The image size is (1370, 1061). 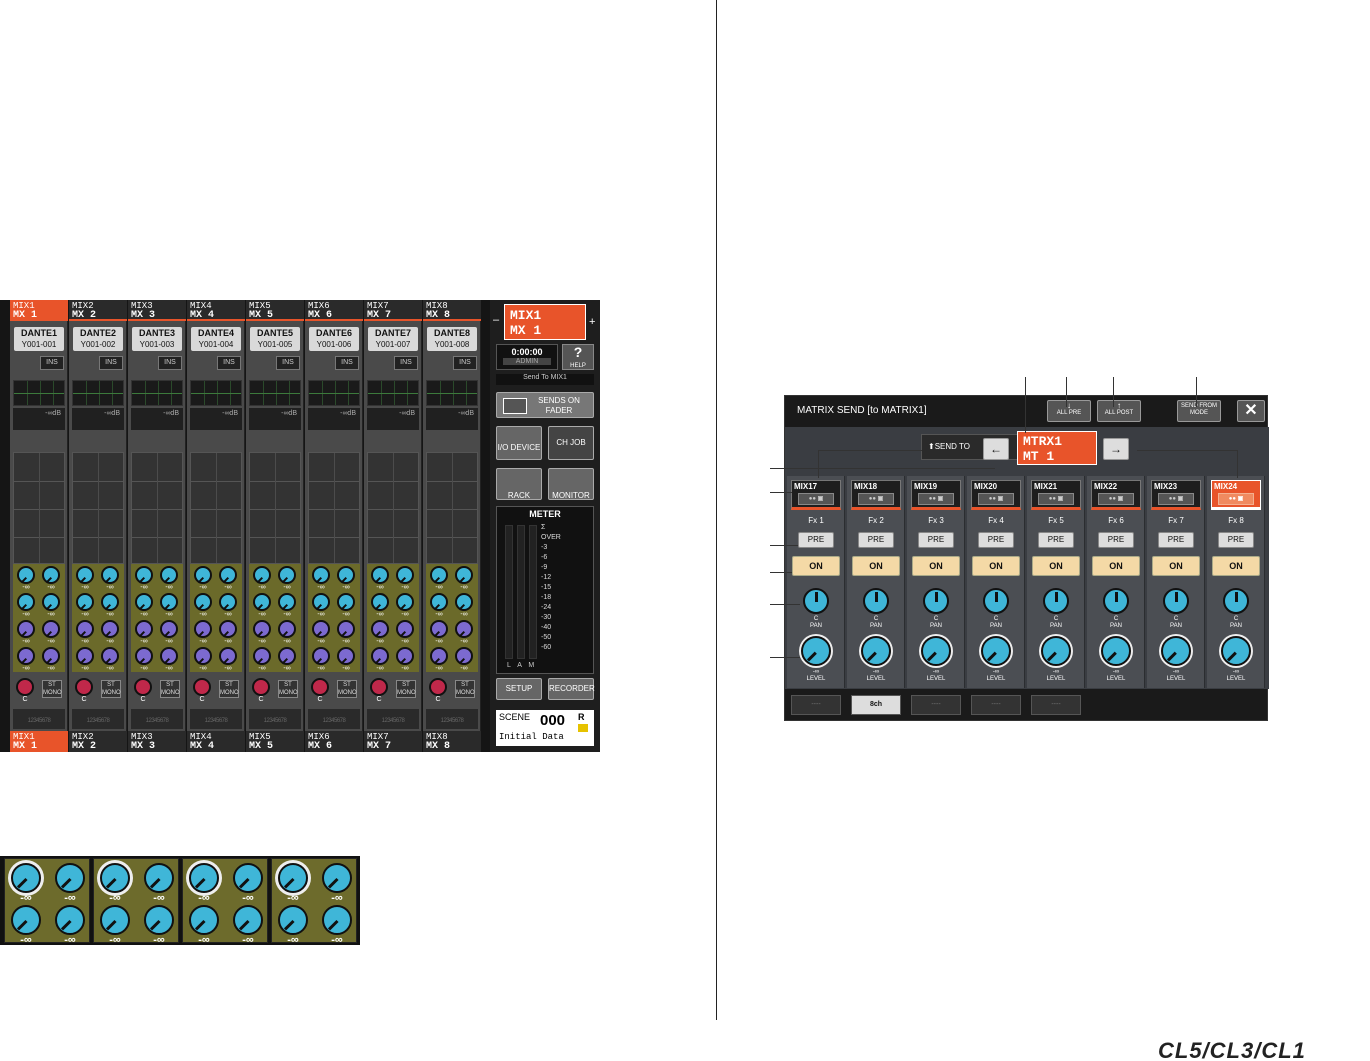 I want to click on channel-name-tab: MIX6 MX 6, so click(x=334, y=310).